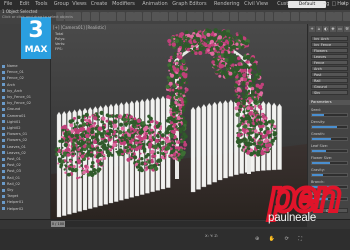 The height and width of the screenshot is (250, 350). What do you see at coordinates (79, 27) in the screenshot?
I see `viewport-label: [+] [Camera01] [Realistic]` at bounding box center [79, 27].